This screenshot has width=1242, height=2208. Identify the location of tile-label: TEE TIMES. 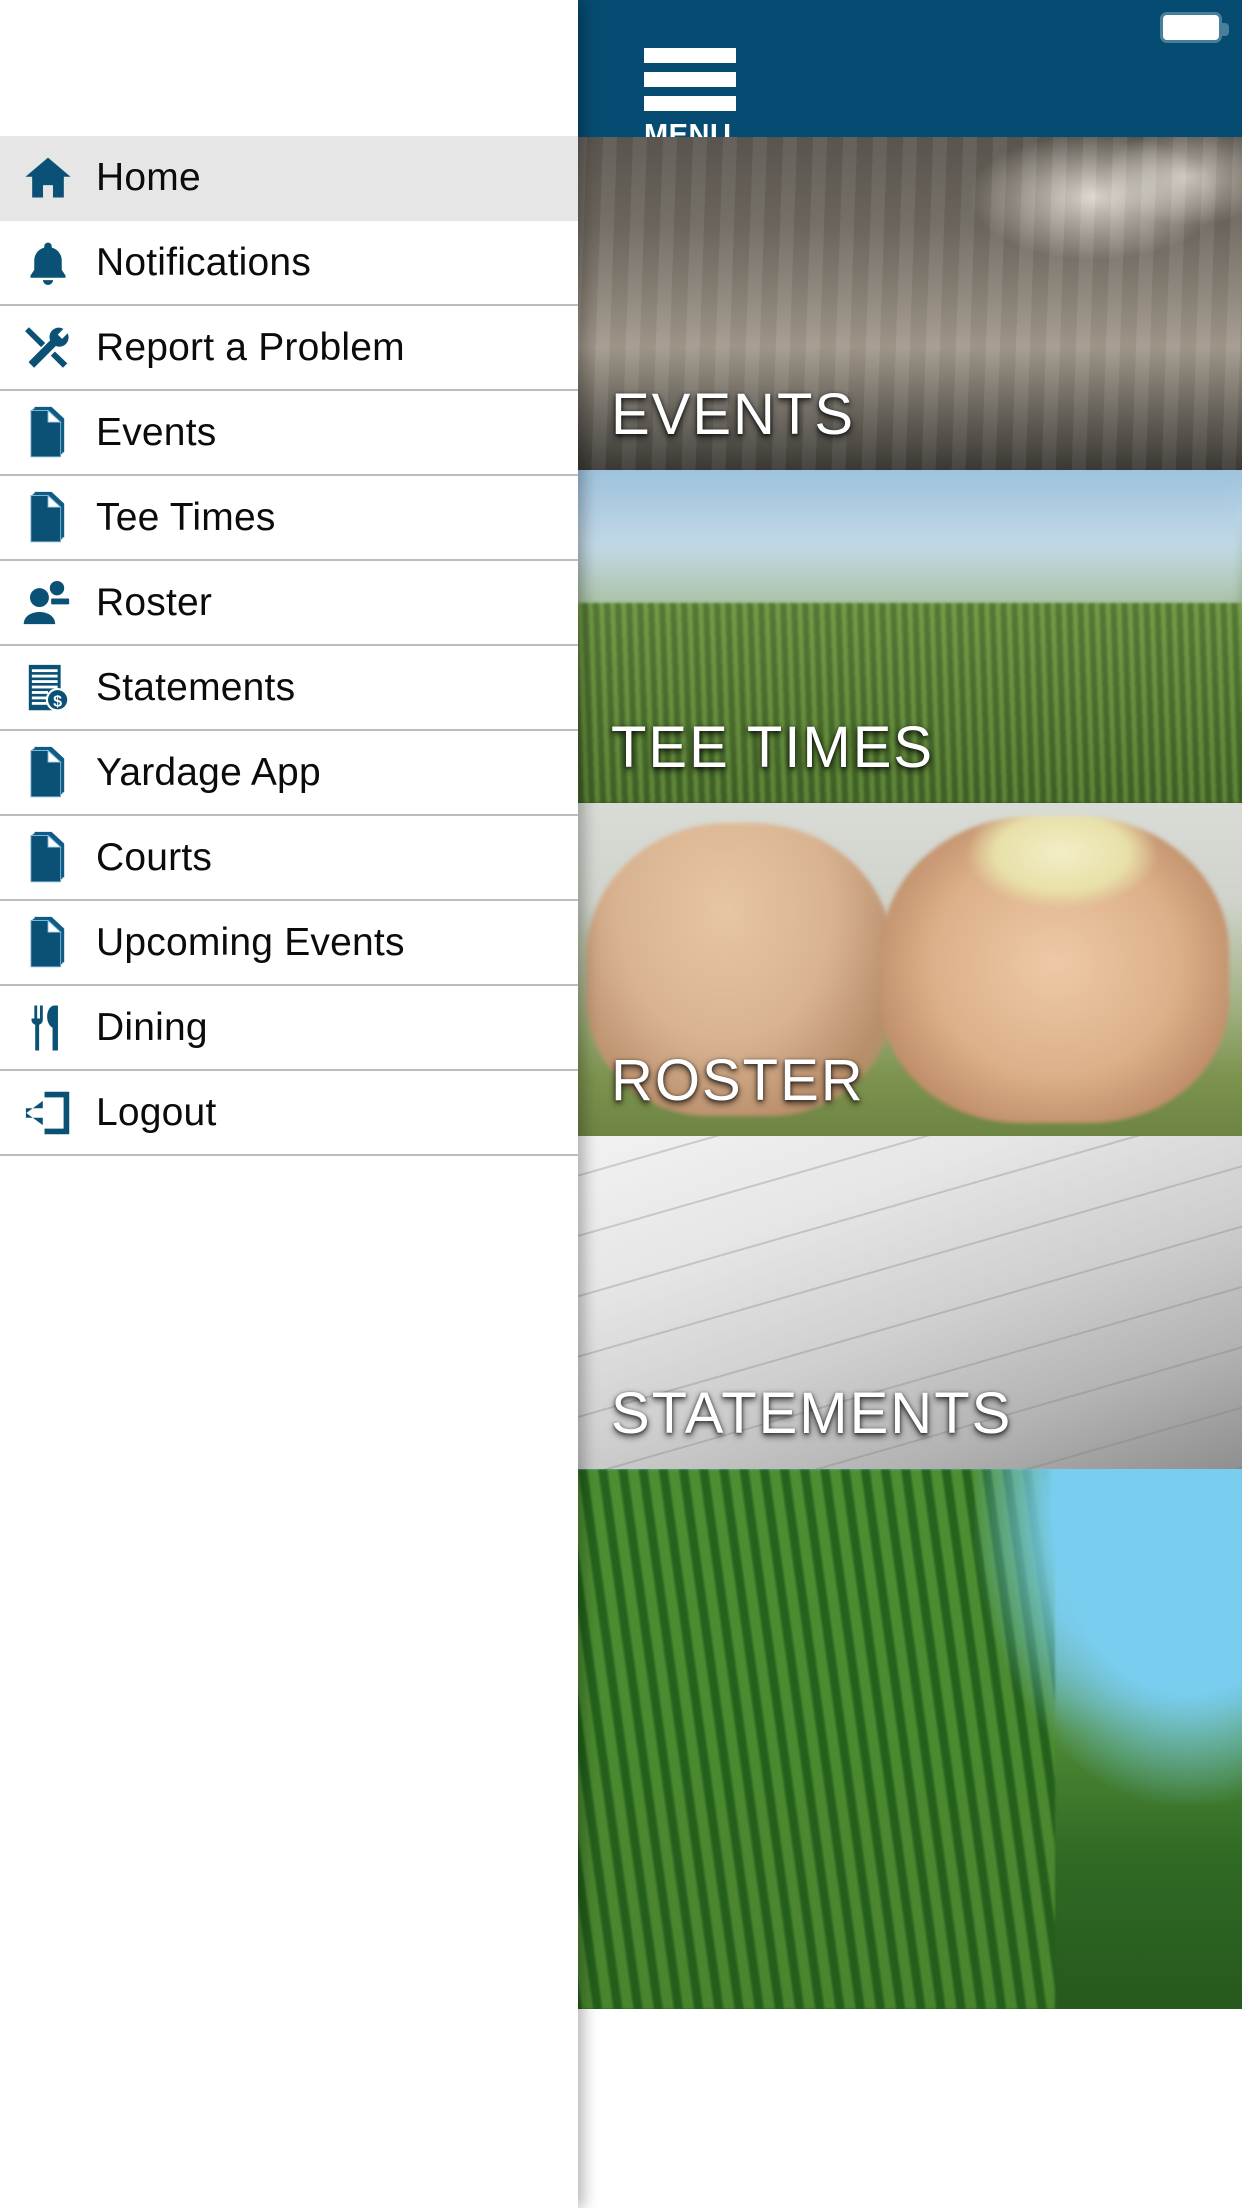
(773, 747).